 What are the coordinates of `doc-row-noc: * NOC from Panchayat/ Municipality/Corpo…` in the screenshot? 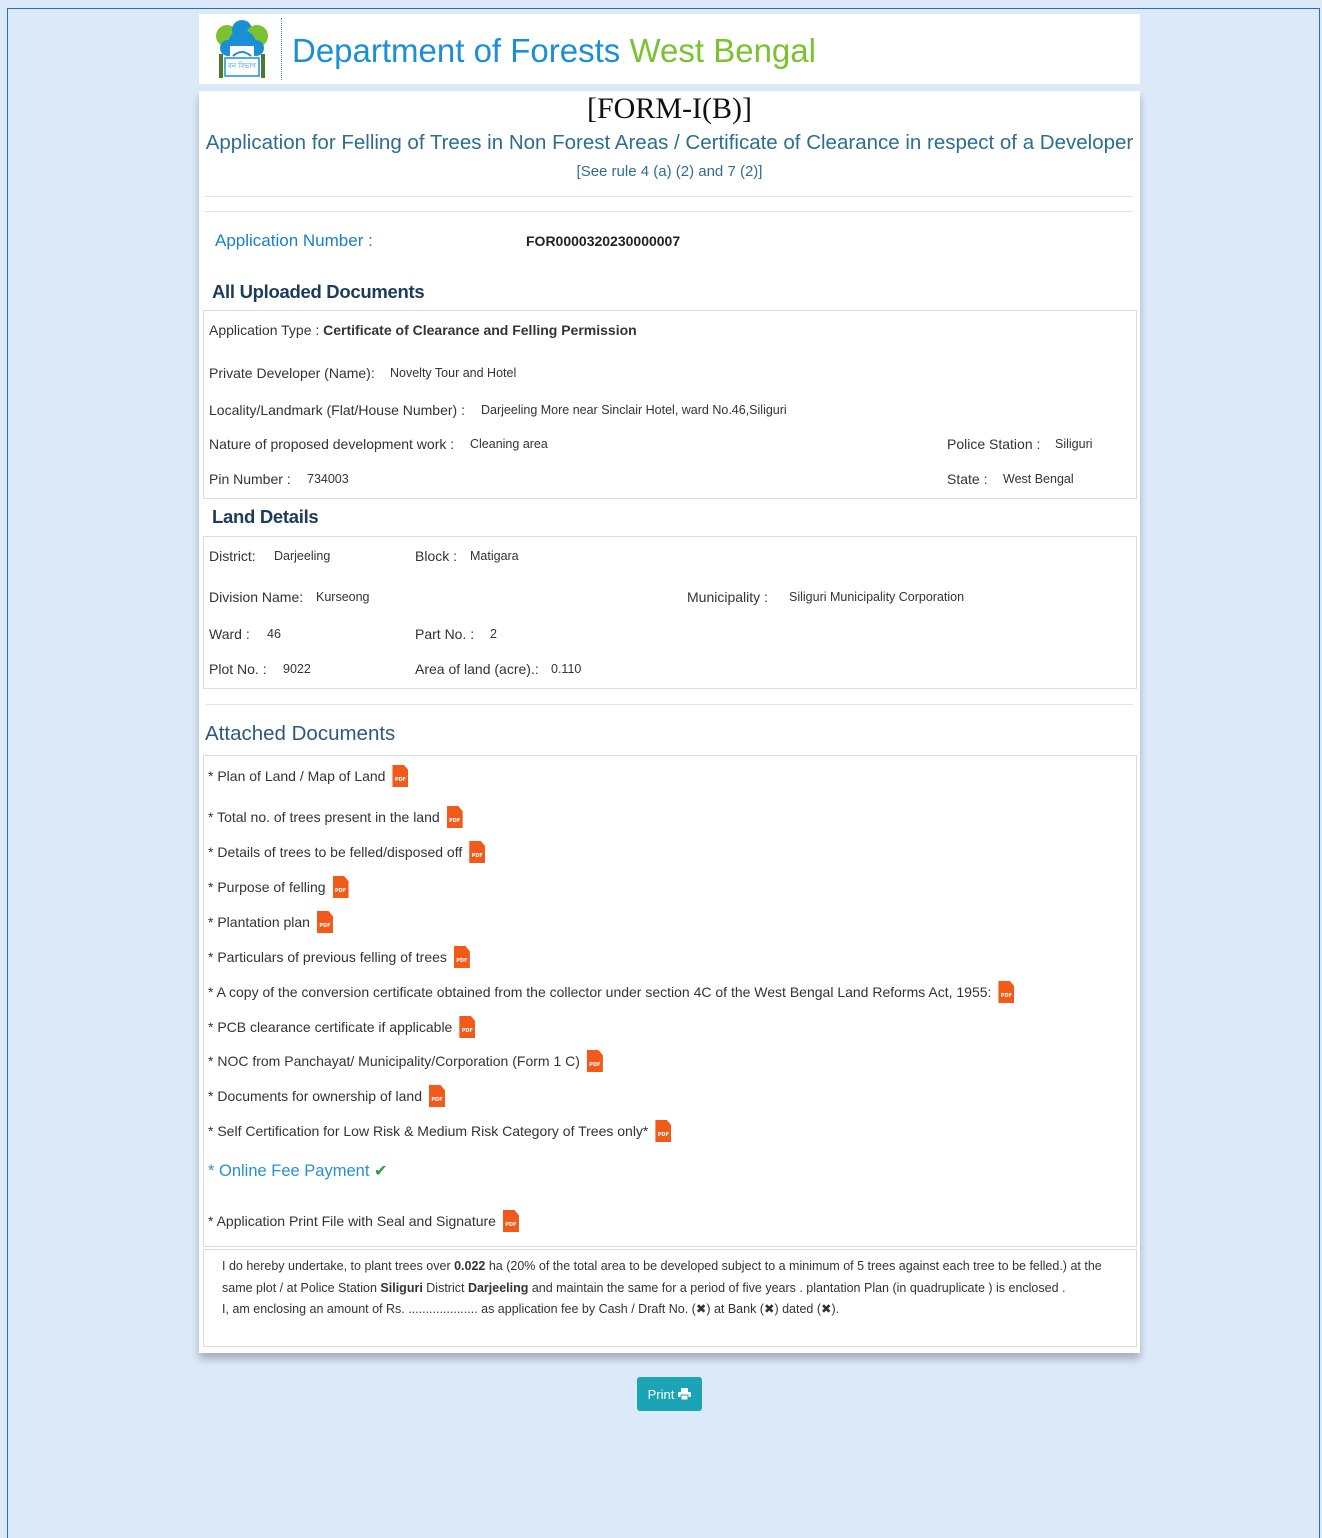 It's located at (405, 1061).